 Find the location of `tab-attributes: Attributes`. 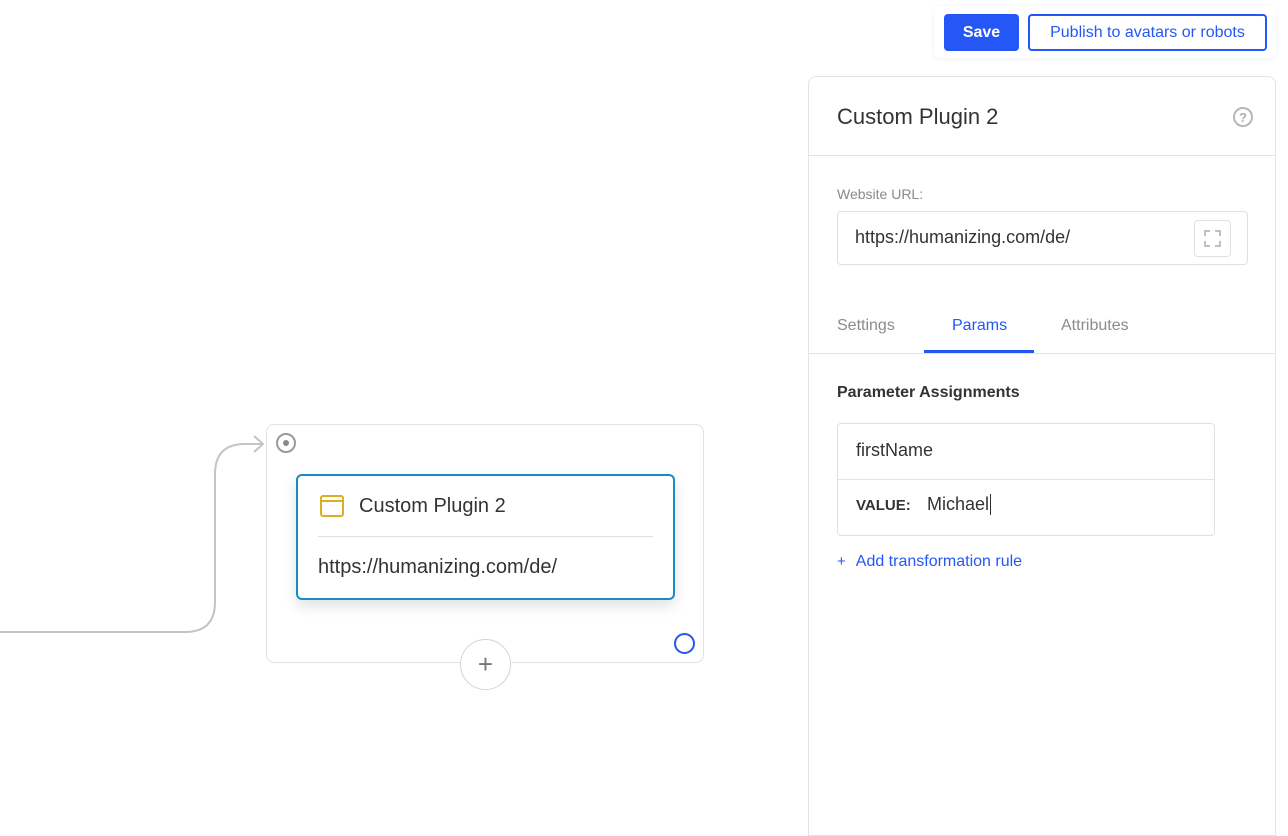

tab-attributes: Attributes is located at coordinates (1095, 326).